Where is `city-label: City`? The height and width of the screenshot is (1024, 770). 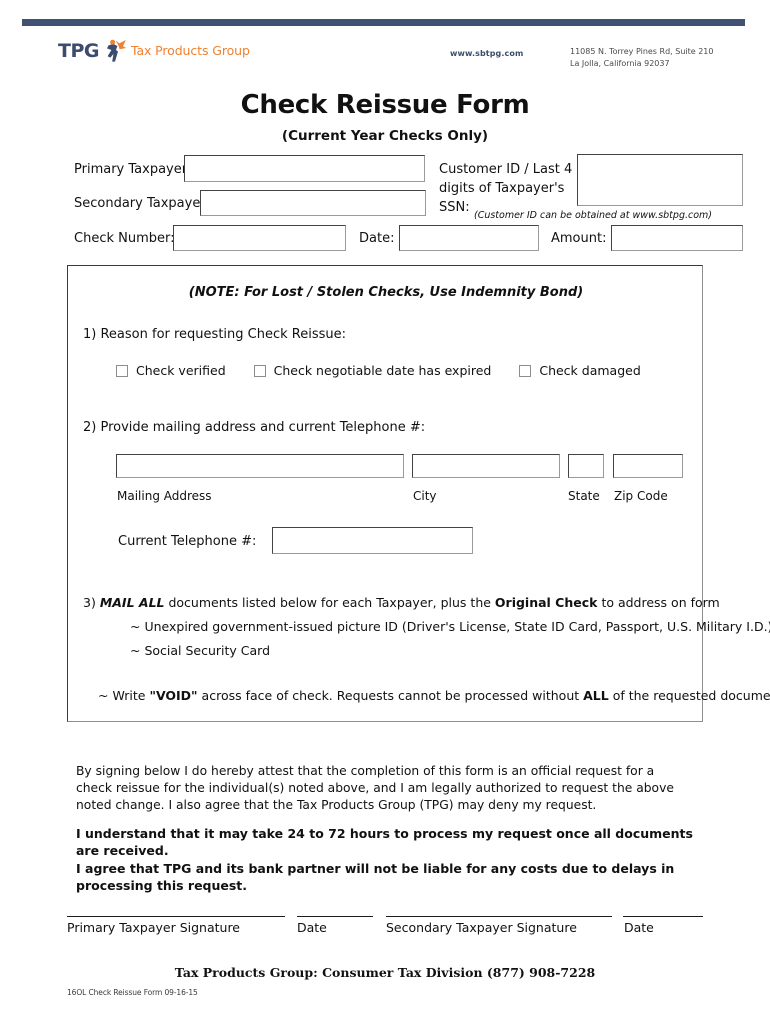
city-label: City is located at coordinates (425, 496).